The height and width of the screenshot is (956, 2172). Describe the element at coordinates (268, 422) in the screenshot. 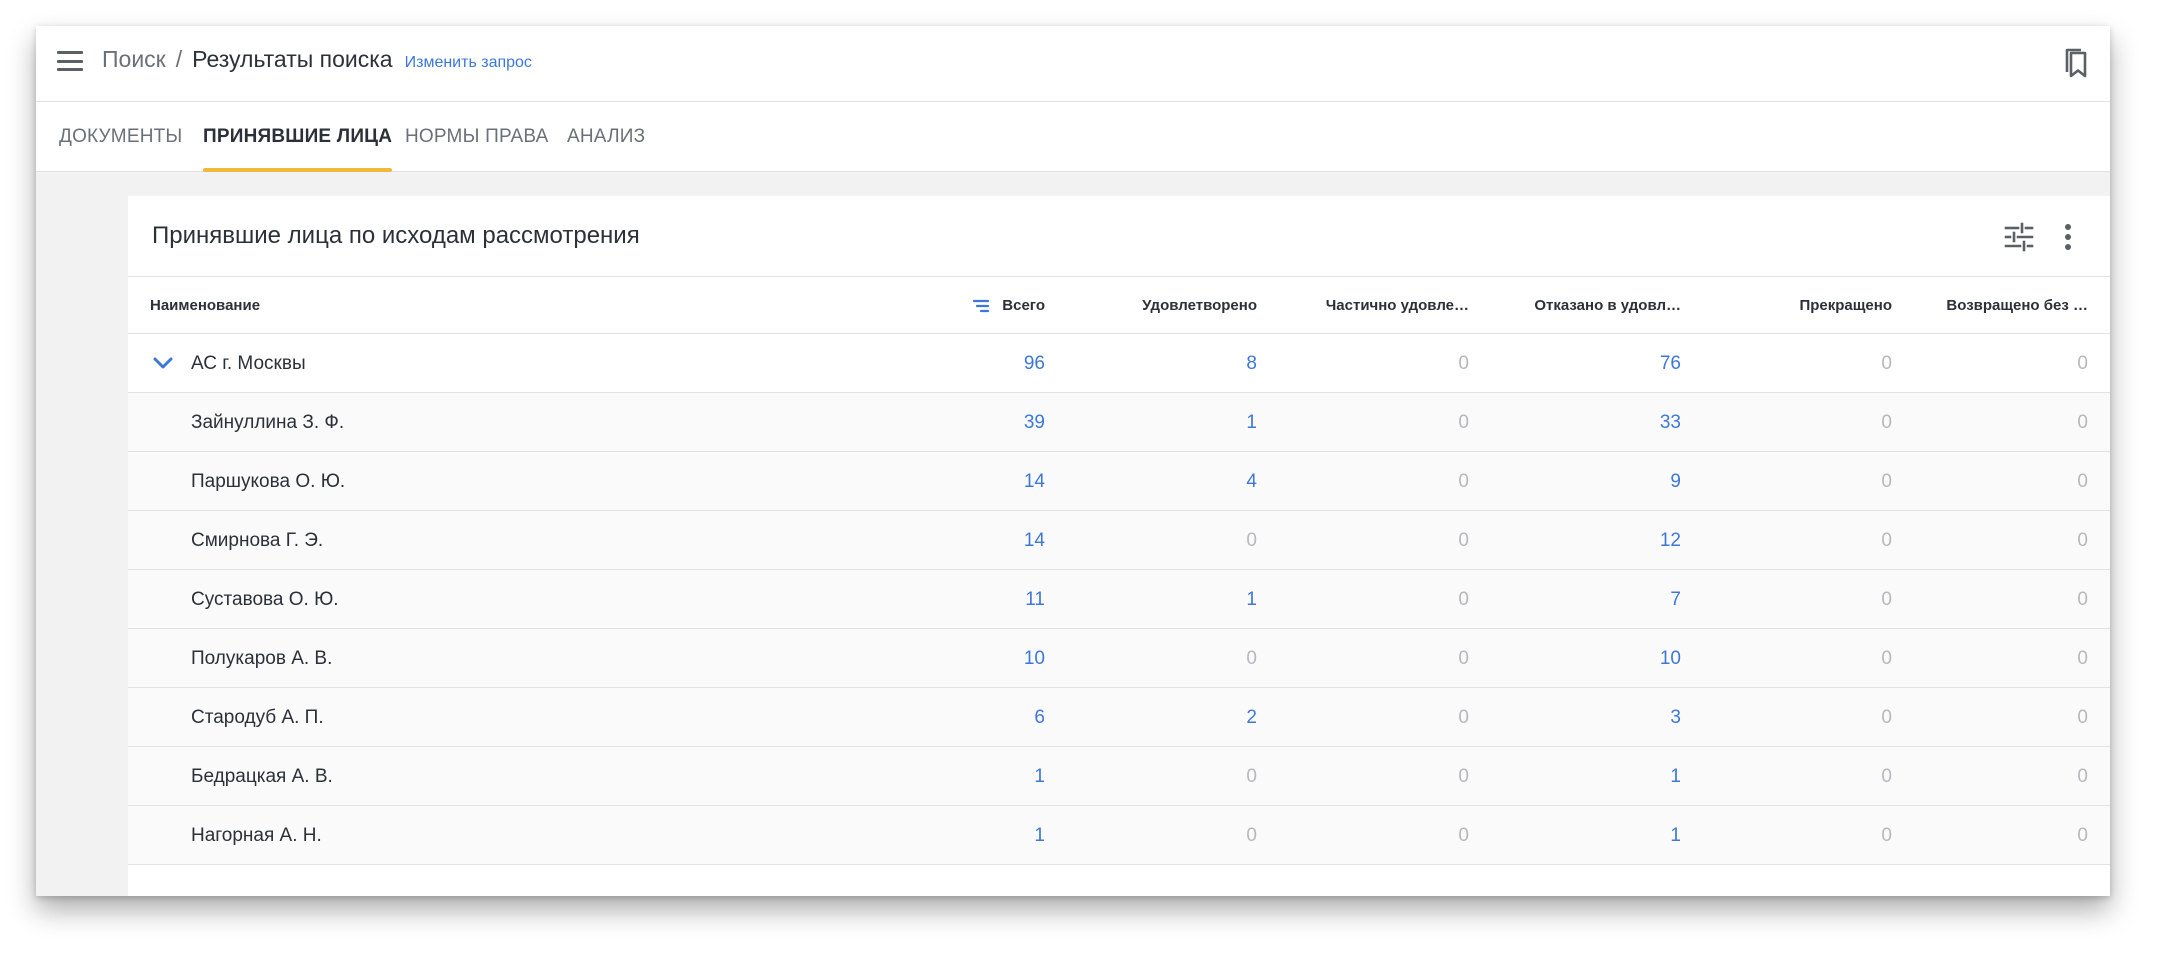

I see `row-name: Зайнуллина З. Ф.` at that location.